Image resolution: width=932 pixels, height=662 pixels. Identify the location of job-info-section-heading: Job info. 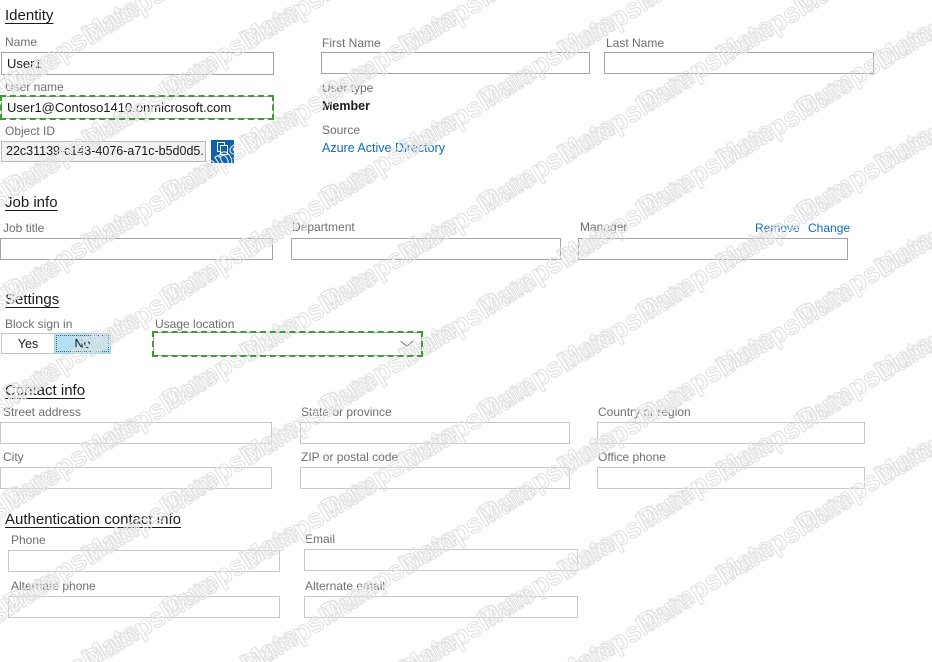
(31, 202).